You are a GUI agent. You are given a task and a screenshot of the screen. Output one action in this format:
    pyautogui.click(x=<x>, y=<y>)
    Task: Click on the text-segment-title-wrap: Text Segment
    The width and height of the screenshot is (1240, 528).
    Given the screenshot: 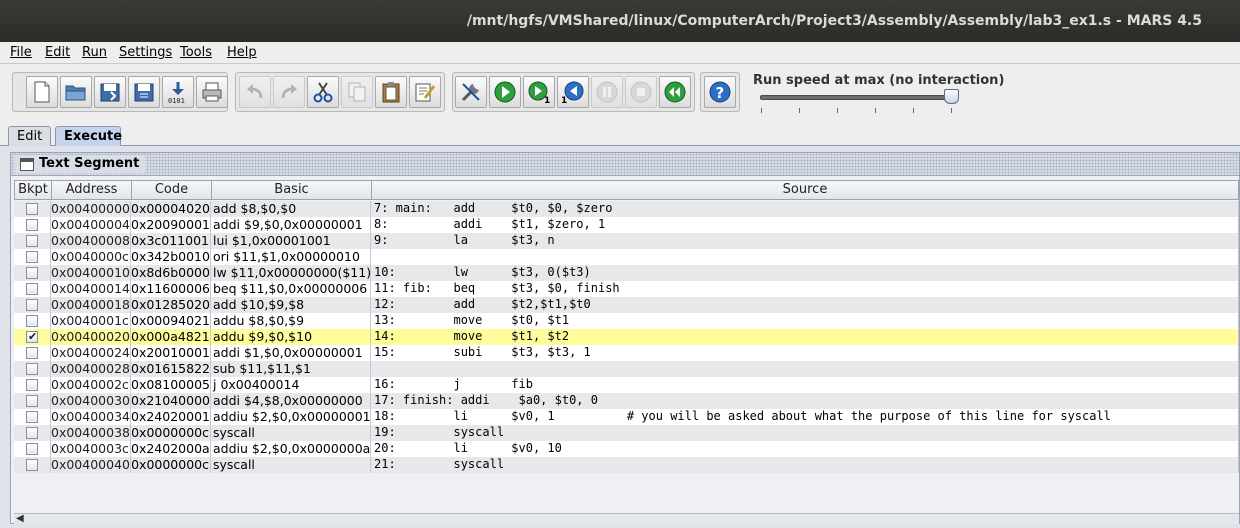 What is the action you would take?
    pyautogui.click(x=80, y=164)
    